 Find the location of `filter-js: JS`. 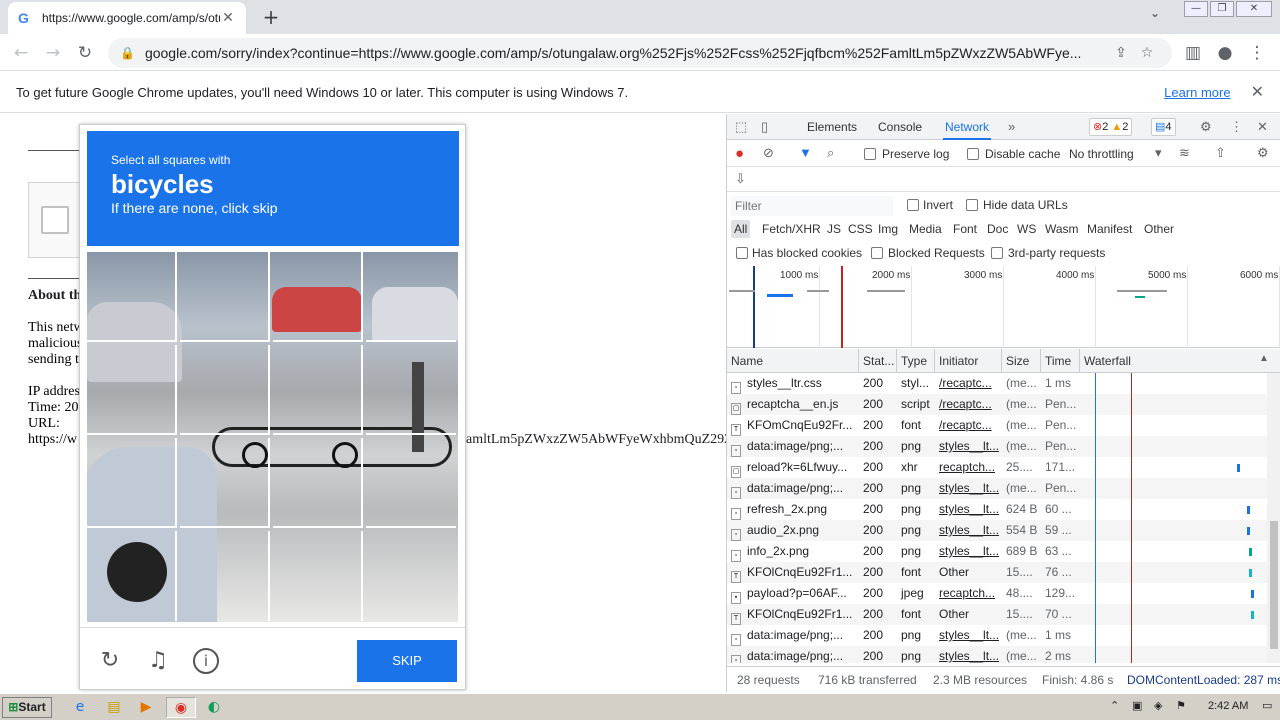

filter-js: JS is located at coordinates (834, 229).